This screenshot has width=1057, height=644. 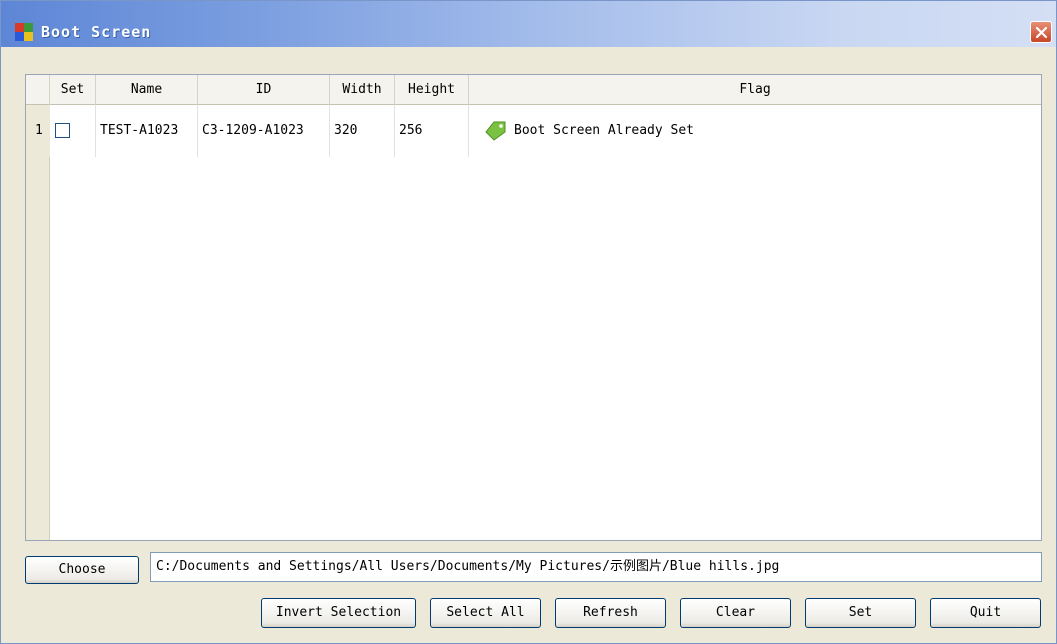 What do you see at coordinates (38, 131) in the screenshot?
I see `row-number: 1` at bounding box center [38, 131].